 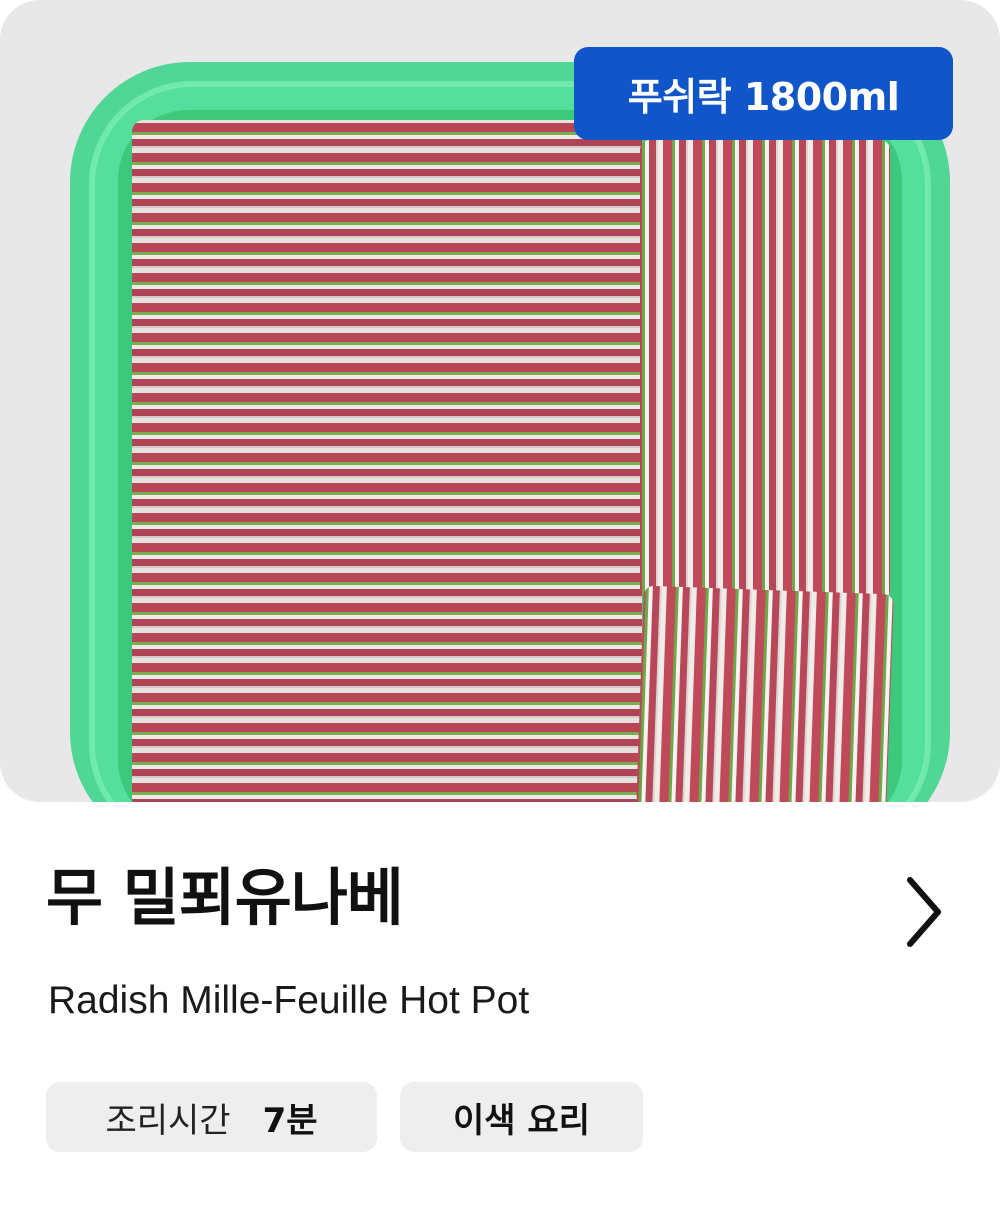 What do you see at coordinates (521, 1117) in the screenshot?
I see `category-chip: 이색 요리` at bounding box center [521, 1117].